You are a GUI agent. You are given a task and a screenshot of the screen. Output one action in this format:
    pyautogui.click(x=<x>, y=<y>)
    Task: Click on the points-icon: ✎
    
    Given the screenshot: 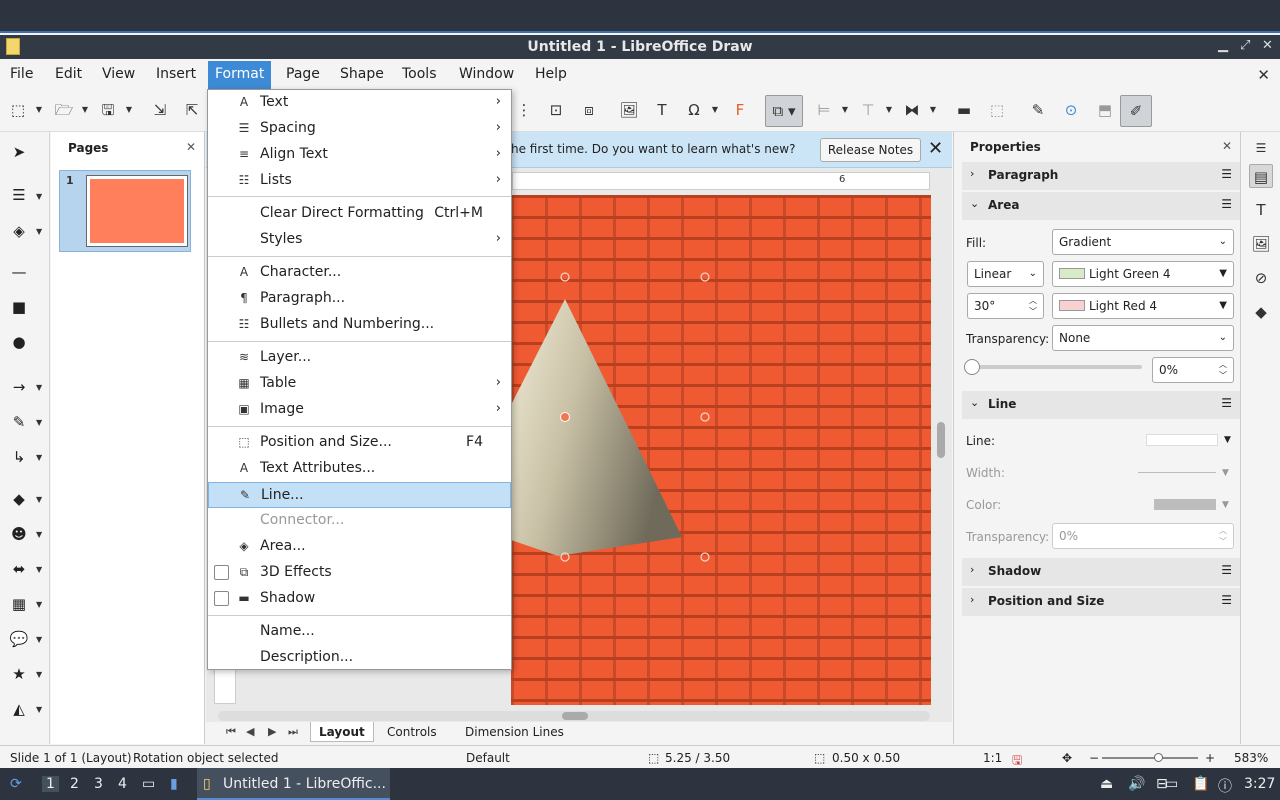 What is the action you would take?
    pyautogui.click(x=1038, y=110)
    